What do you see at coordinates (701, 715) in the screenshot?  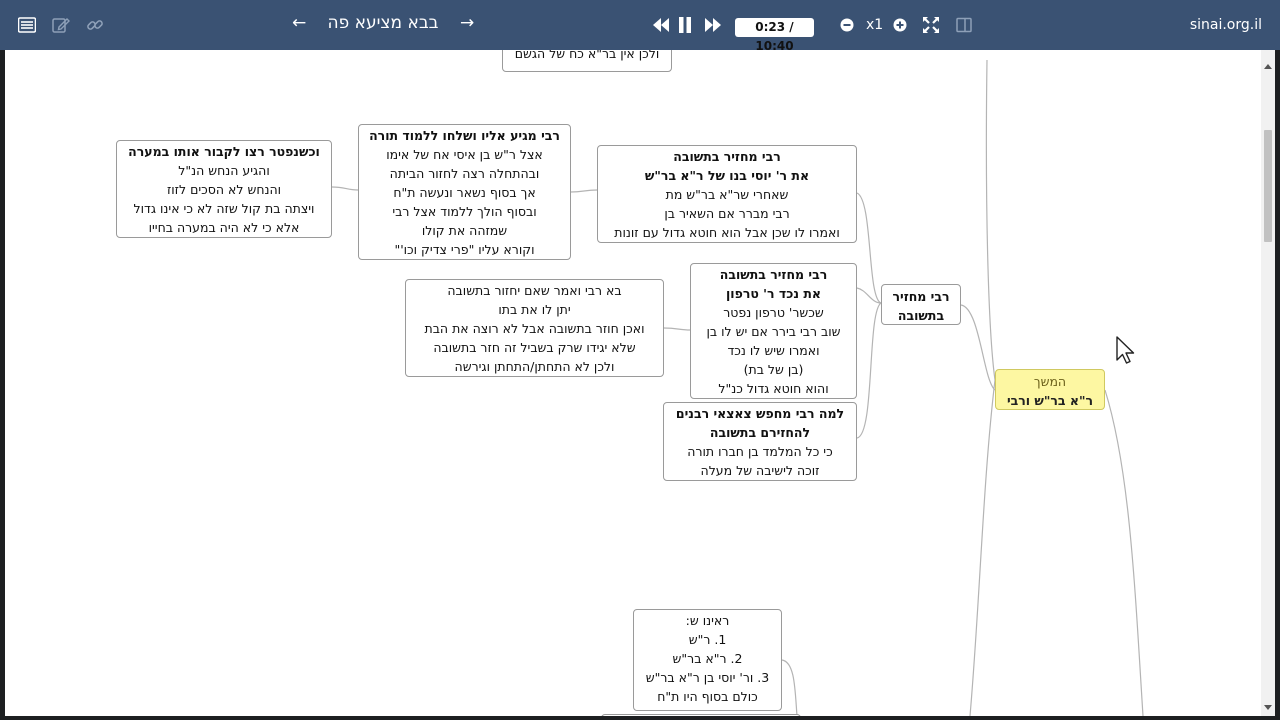 I see `partial-bottom-node` at bounding box center [701, 715].